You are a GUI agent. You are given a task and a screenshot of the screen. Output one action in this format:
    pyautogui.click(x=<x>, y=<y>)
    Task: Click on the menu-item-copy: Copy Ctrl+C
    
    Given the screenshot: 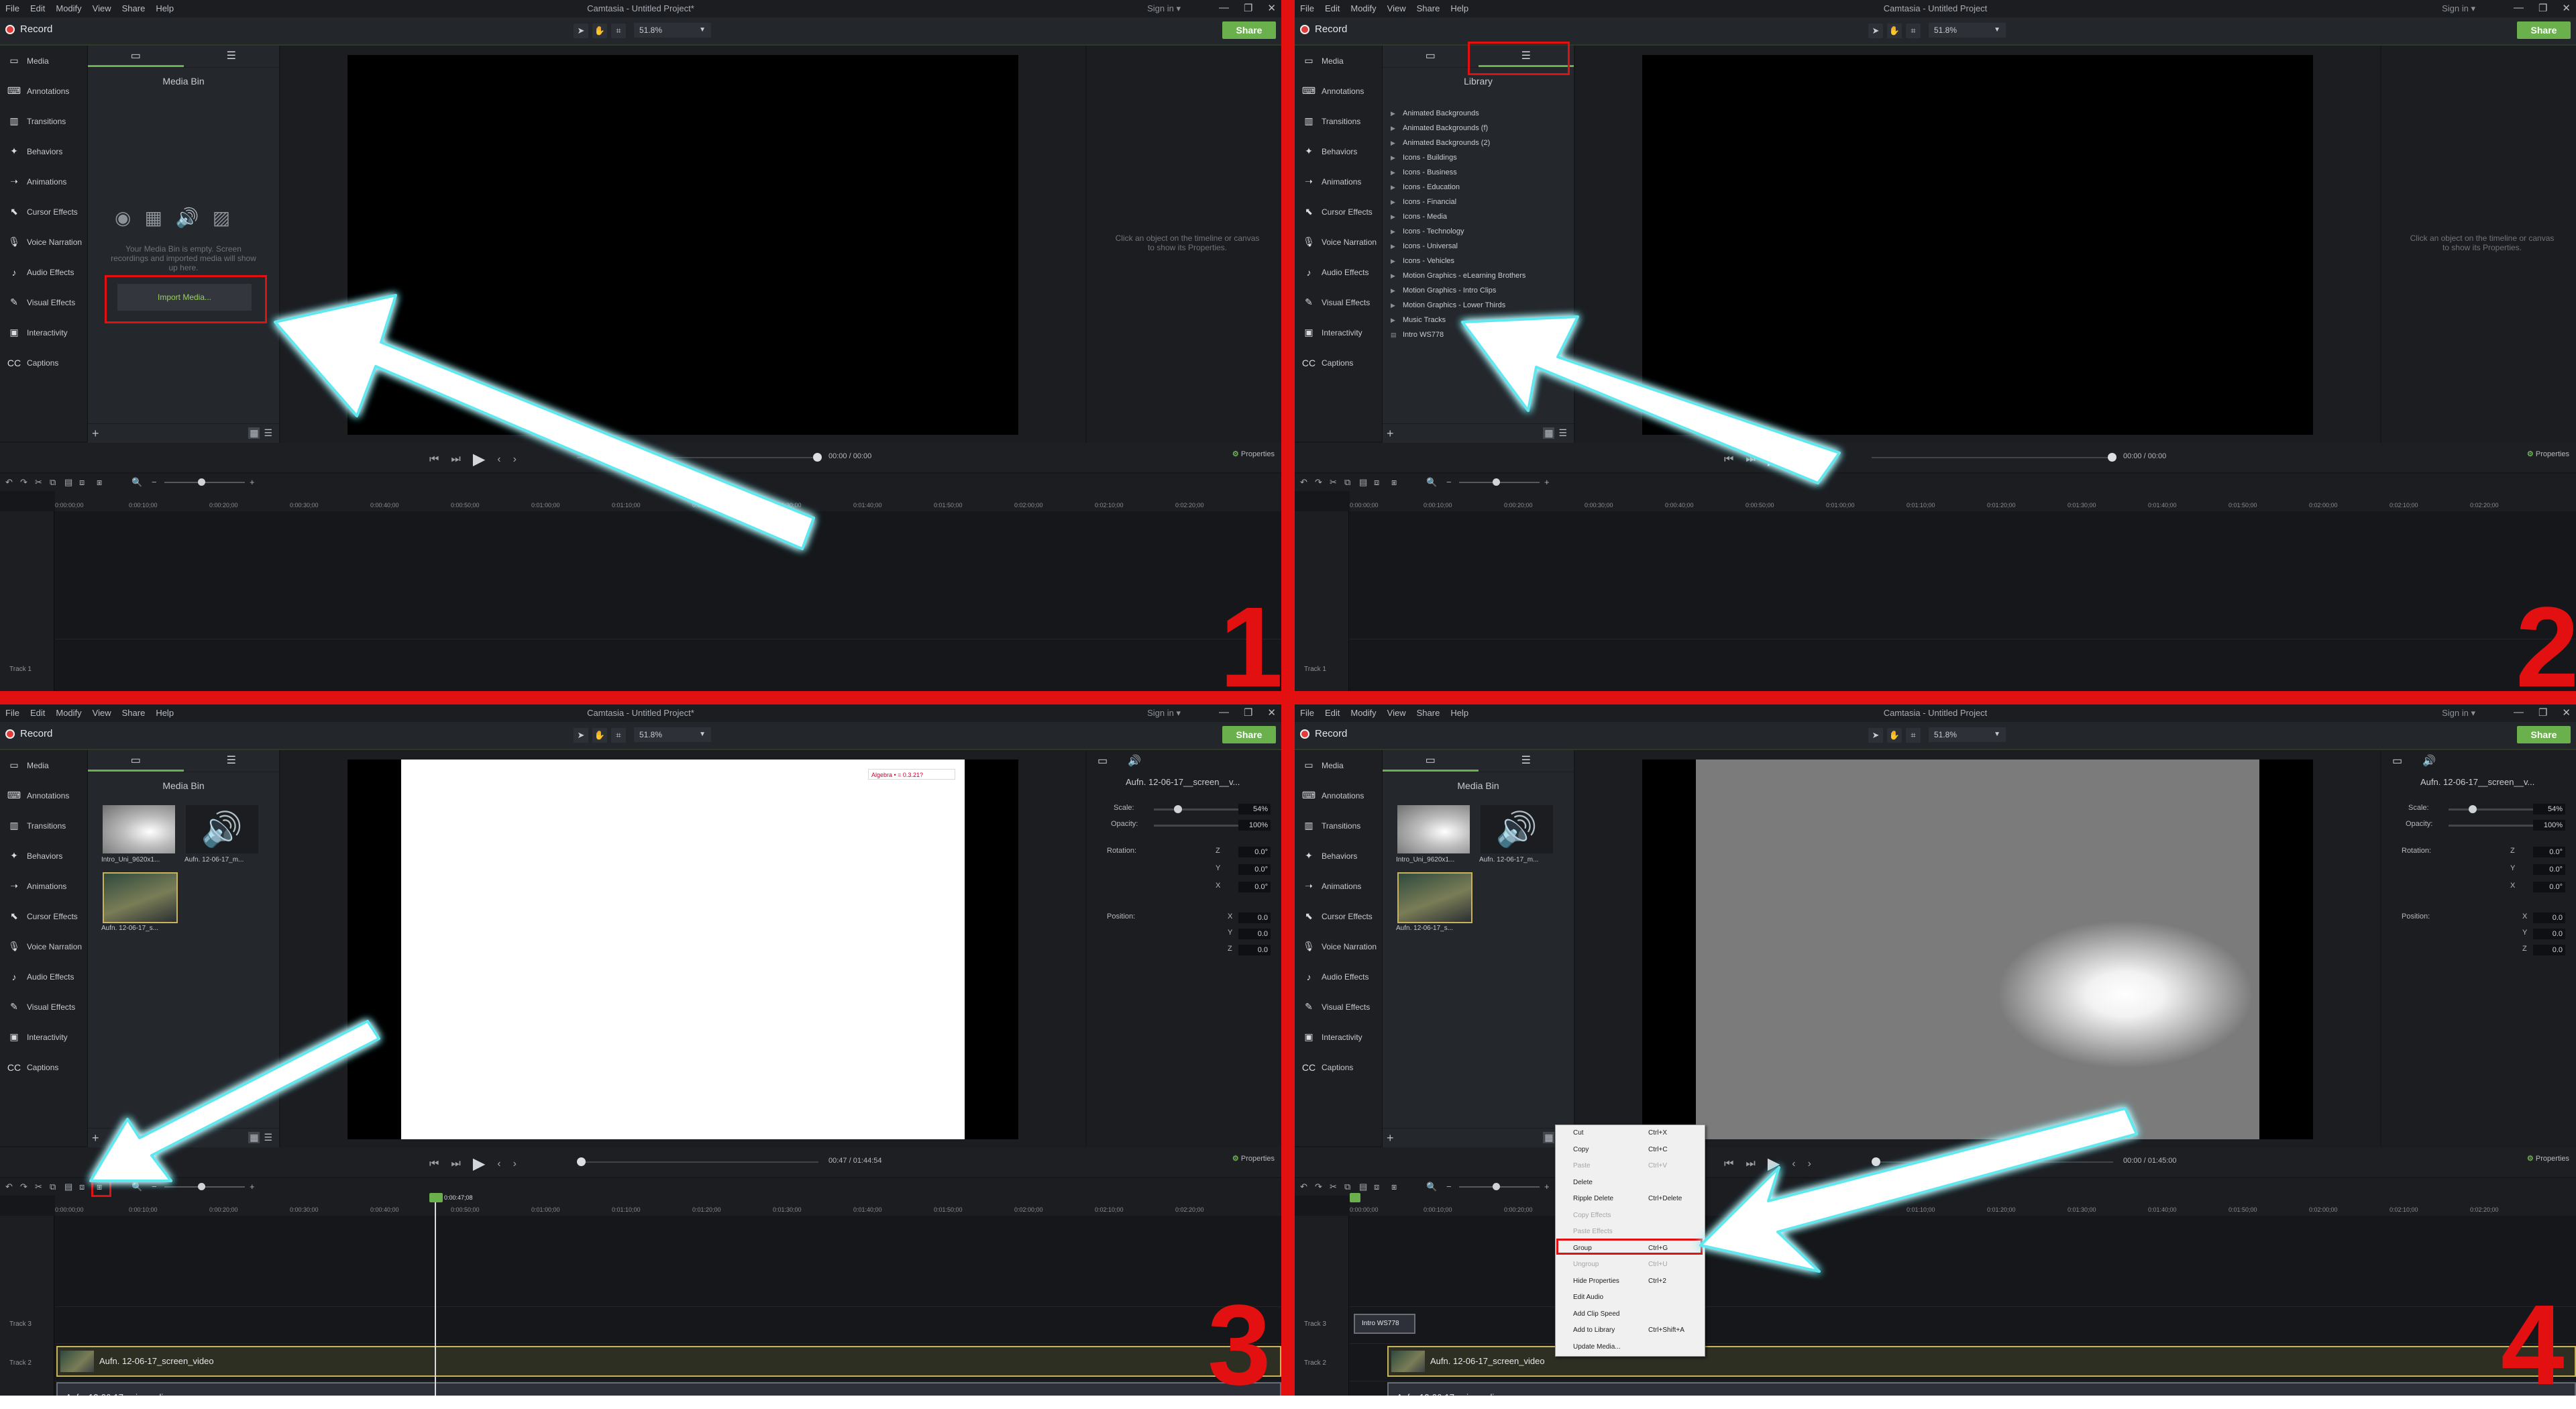 What is the action you would take?
    pyautogui.click(x=1630, y=1150)
    